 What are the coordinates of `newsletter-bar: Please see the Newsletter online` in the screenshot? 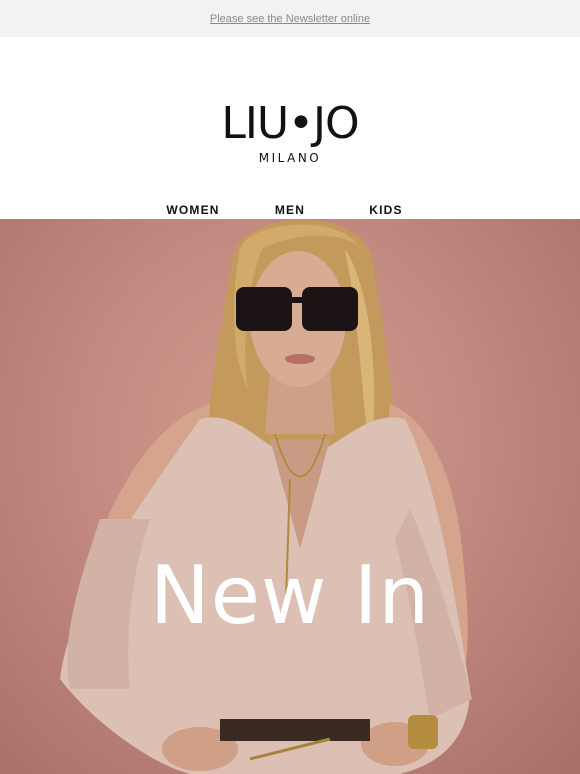 It's located at (290, 18).